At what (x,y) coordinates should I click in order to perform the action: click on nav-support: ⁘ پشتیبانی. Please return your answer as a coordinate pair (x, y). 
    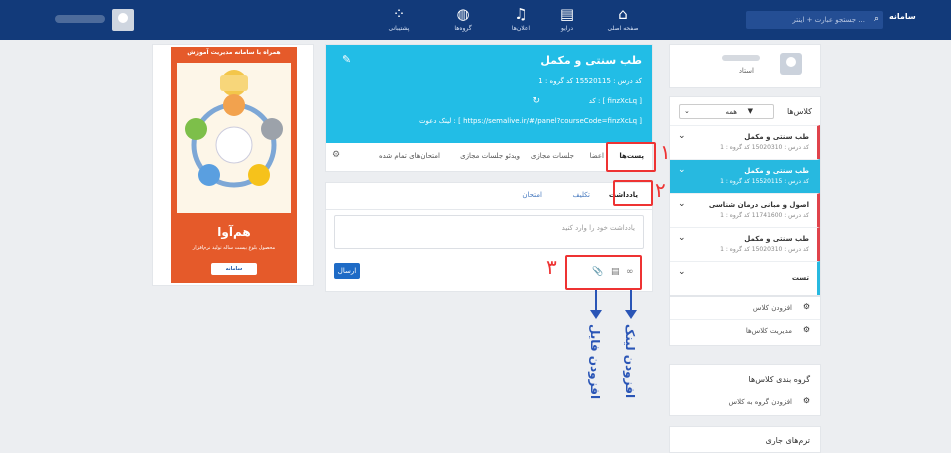
    Looking at the image, I should click on (399, 19).